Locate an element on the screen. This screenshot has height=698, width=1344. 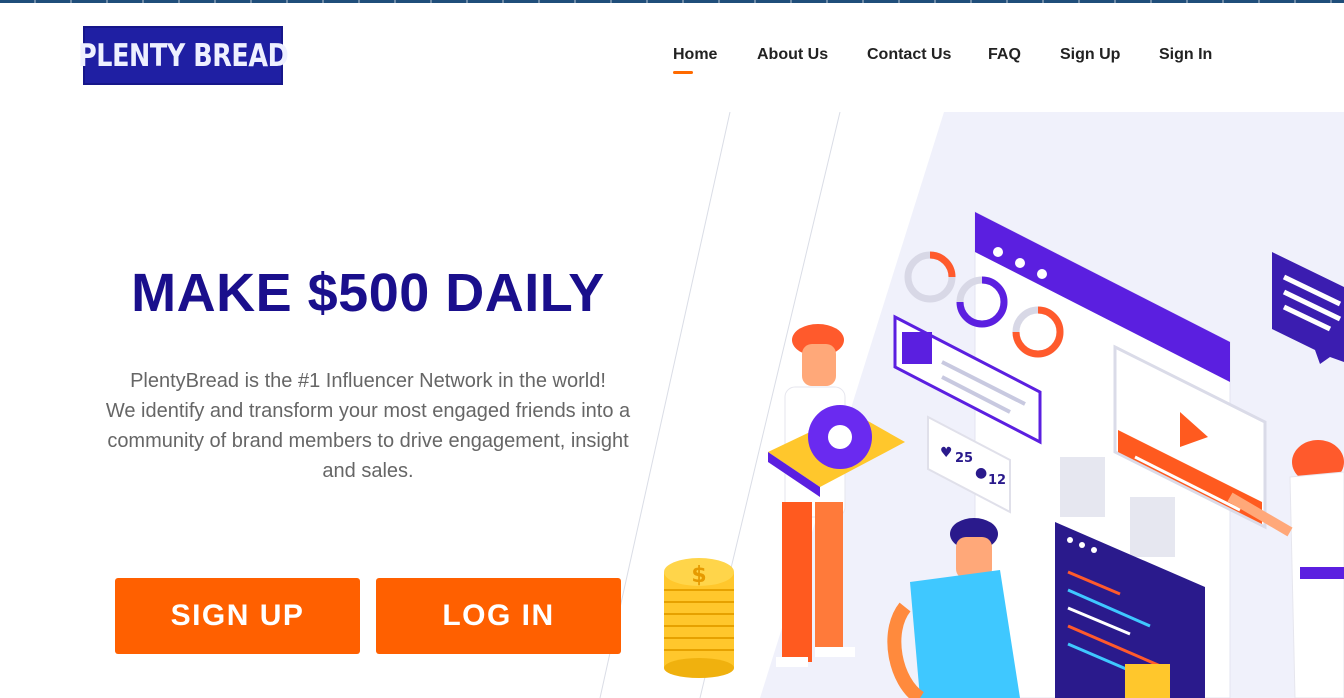
logo: PLENTY BREAD is located at coordinates (183, 55).